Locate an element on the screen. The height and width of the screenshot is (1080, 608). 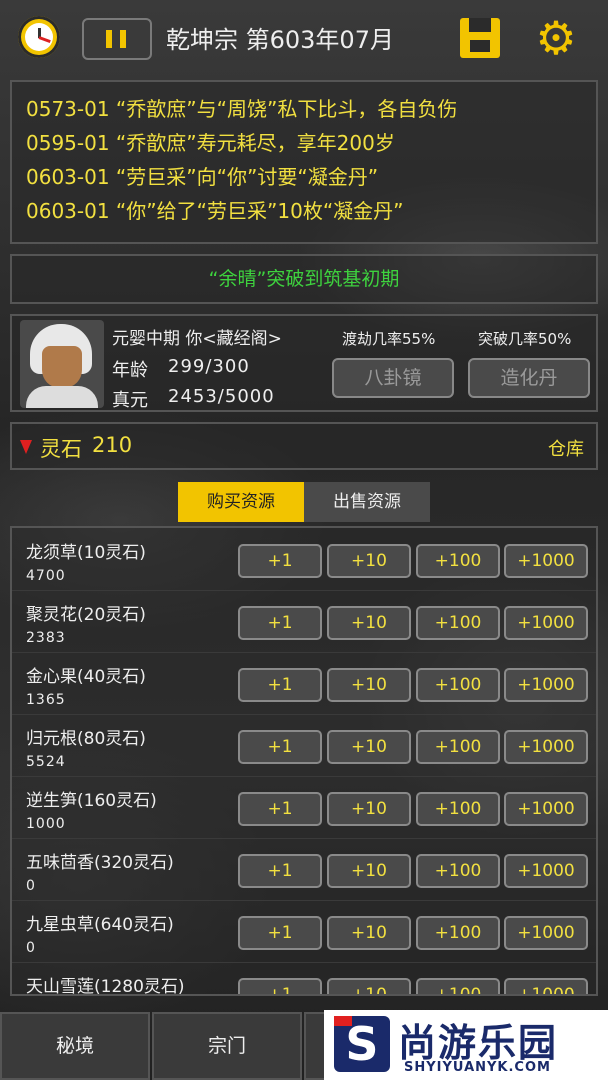
resource-name: 归元根(80灵石) is located at coordinates (86, 739).